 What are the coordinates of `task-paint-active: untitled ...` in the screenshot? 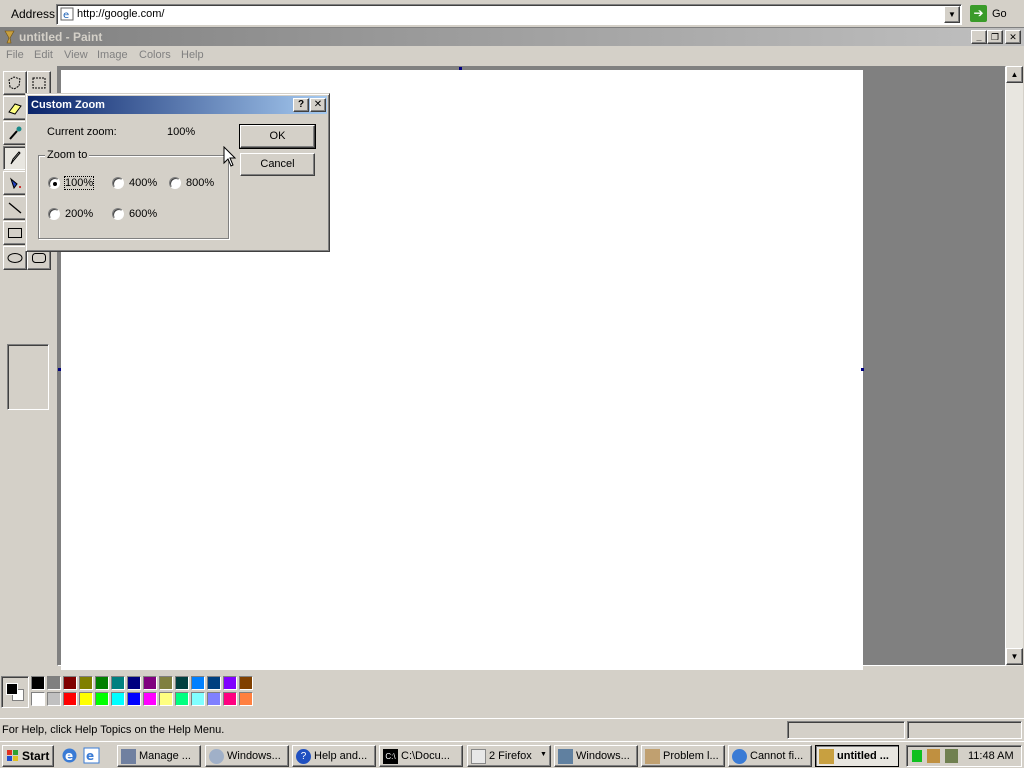 It's located at (857, 756).